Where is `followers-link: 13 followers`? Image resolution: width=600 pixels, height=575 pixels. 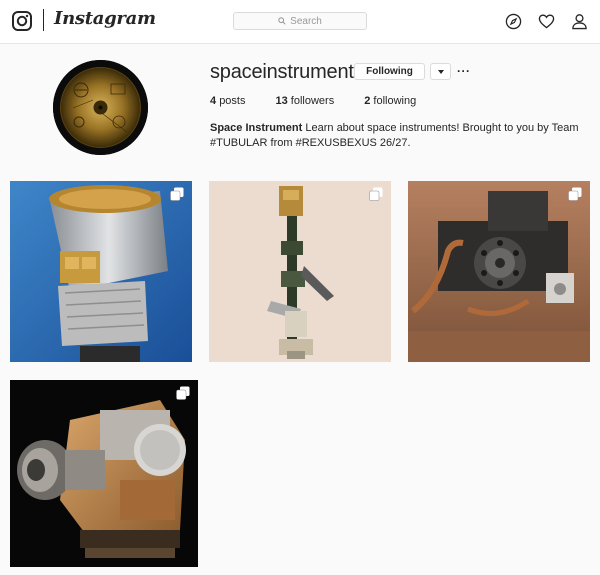
followers-link: 13 followers is located at coordinates (304, 101).